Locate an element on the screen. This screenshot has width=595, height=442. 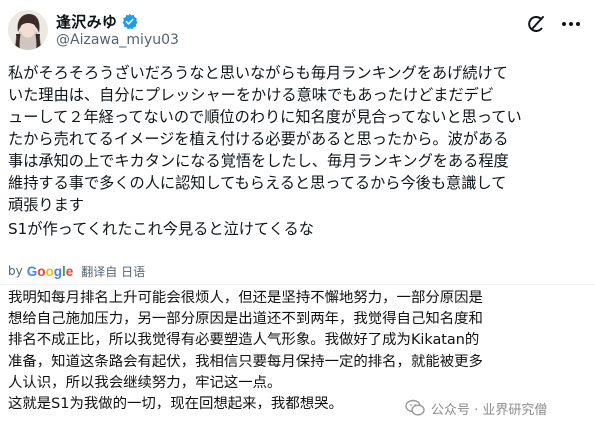
name-row: 逢沢みゆ is located at coordinates (97, 21).